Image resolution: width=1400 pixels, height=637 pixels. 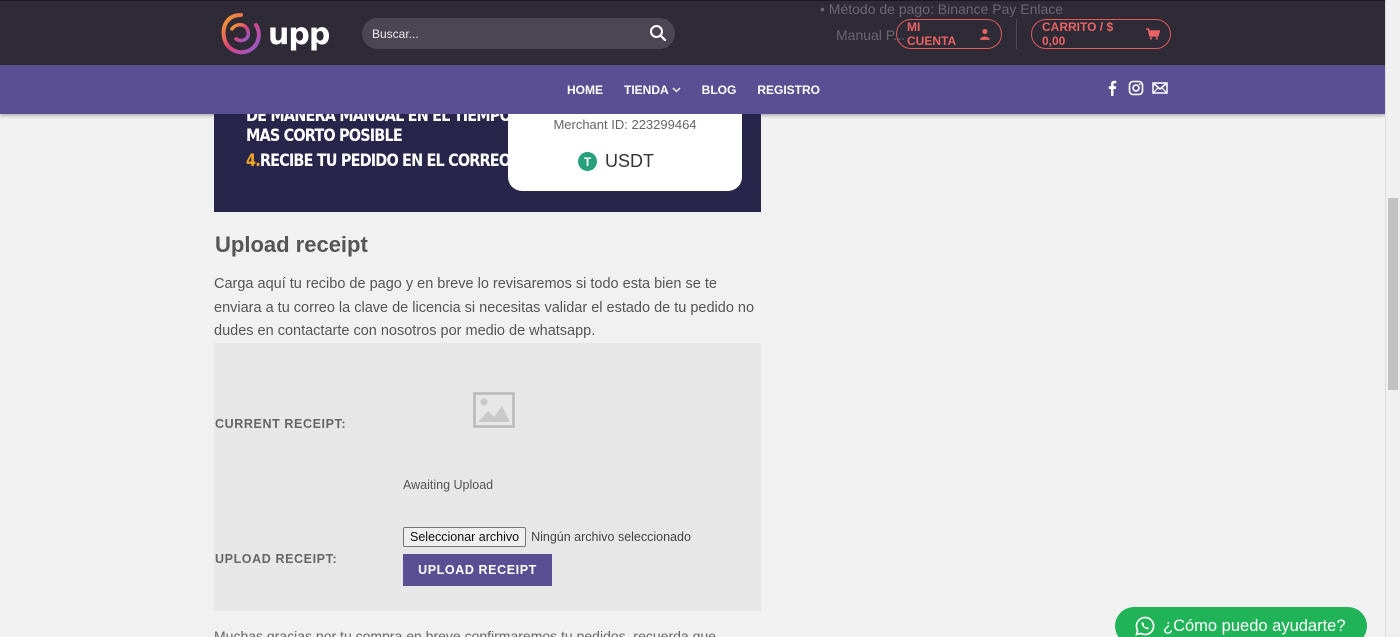 What do you see at coordinates (1112, 88) in the screenshot?
I see `facebook-icon` at bounding box center [1112, 88].